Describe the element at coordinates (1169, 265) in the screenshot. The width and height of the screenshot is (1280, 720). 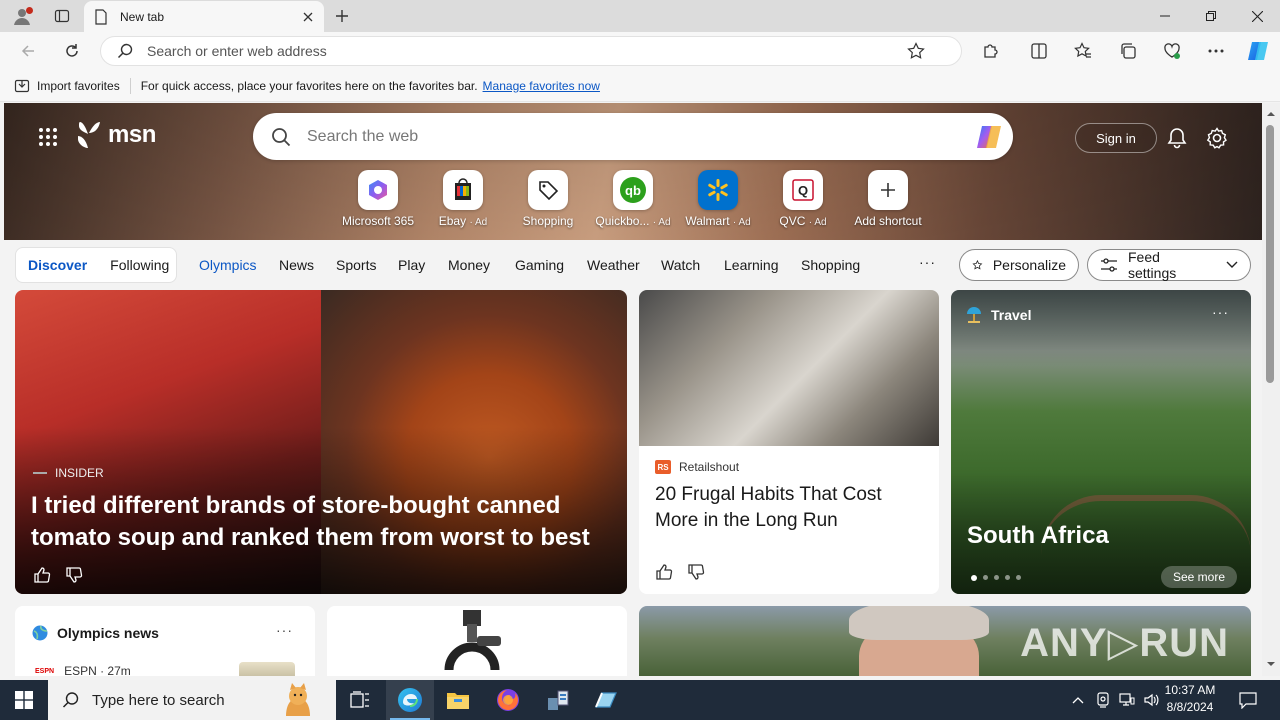
I see `feed-settings-button: Feed settings` at that location.